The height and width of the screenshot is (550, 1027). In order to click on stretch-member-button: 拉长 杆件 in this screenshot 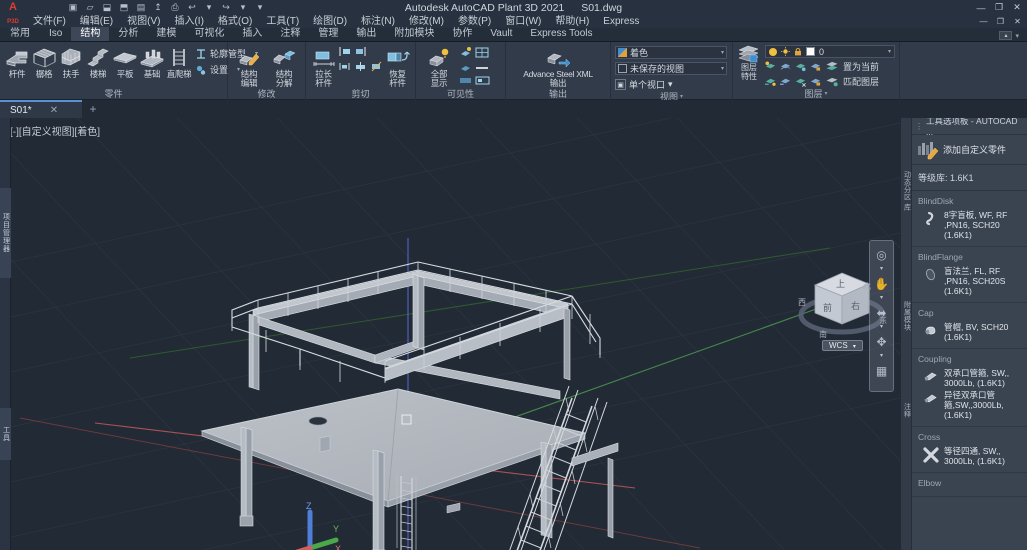, I will do `click(323, 66)`.